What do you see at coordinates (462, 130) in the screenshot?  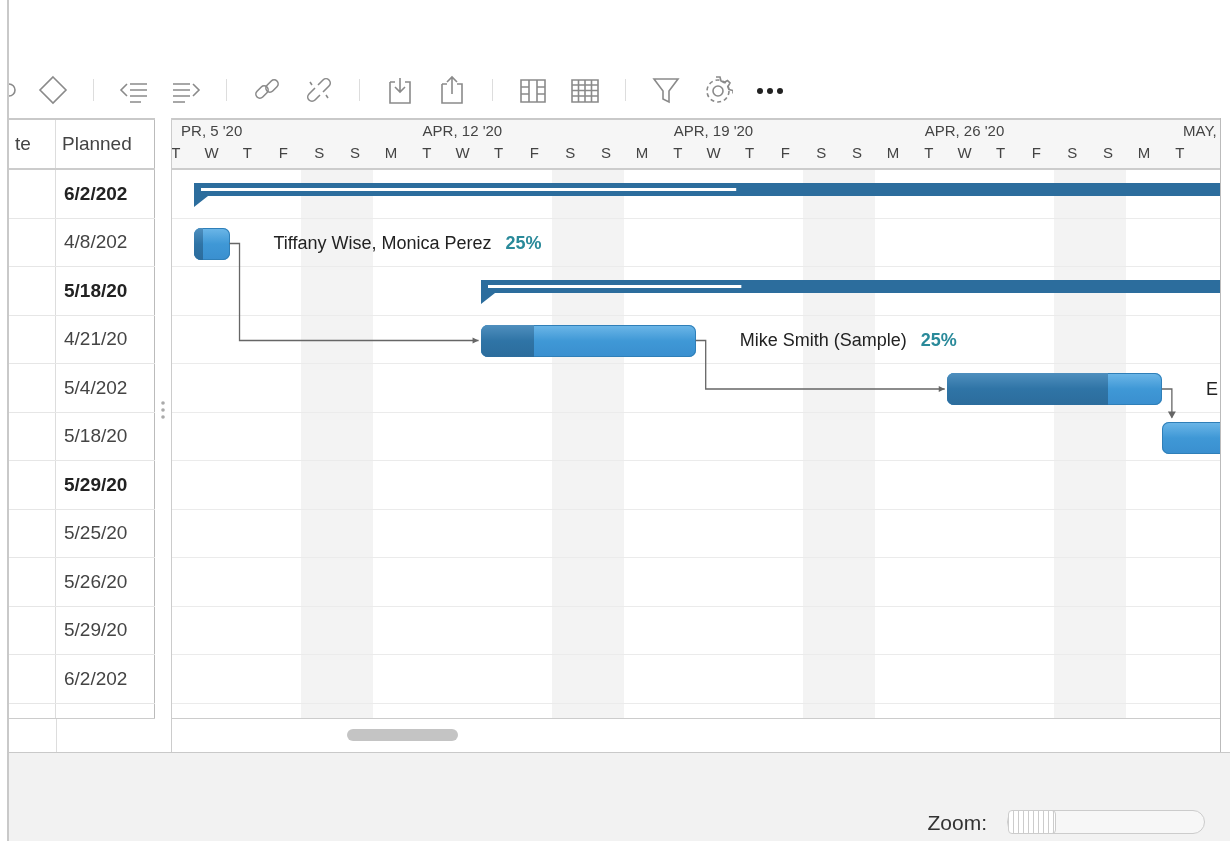 I see `week-label: APR, 12 '20` at bounding box center [462, 130].